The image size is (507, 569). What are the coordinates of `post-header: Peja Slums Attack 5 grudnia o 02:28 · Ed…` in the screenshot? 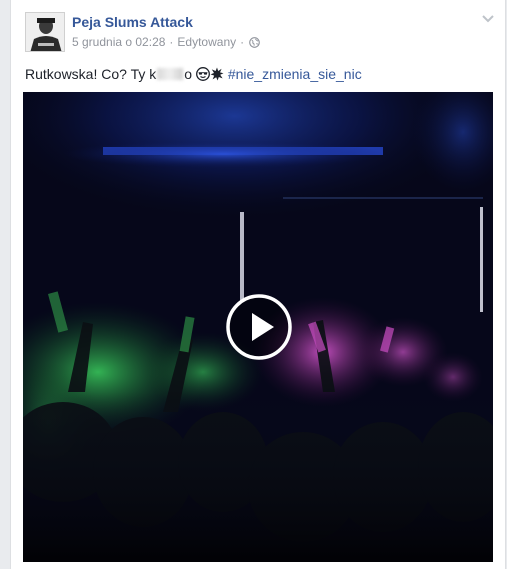 It's located at (260, 34).